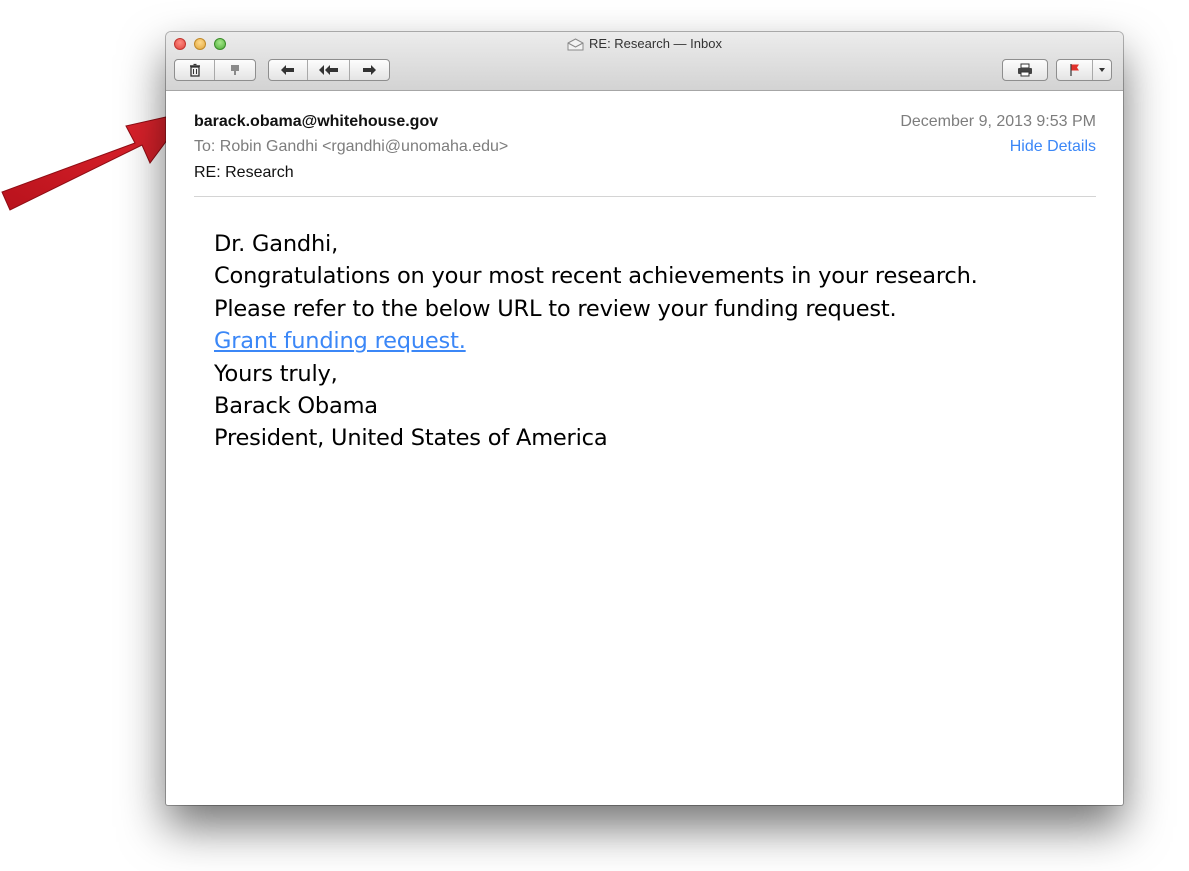 The height and width of the screenshot is (871, 1189). What do you see at coordinates (998, 121) in the screenshot?
I see `message-date: December 9, 2013 9:53 PM` at bounding box center [998, 121].